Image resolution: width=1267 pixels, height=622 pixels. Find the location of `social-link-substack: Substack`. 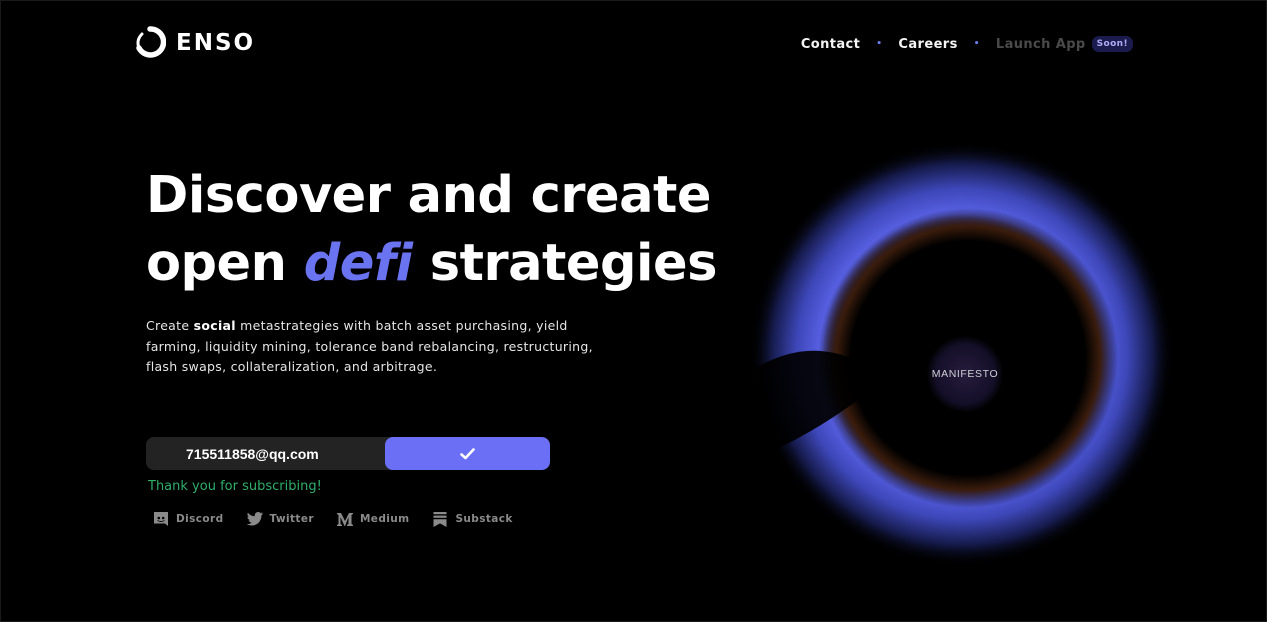

social-link-substack: Substack is located at coordinates (471, 519).